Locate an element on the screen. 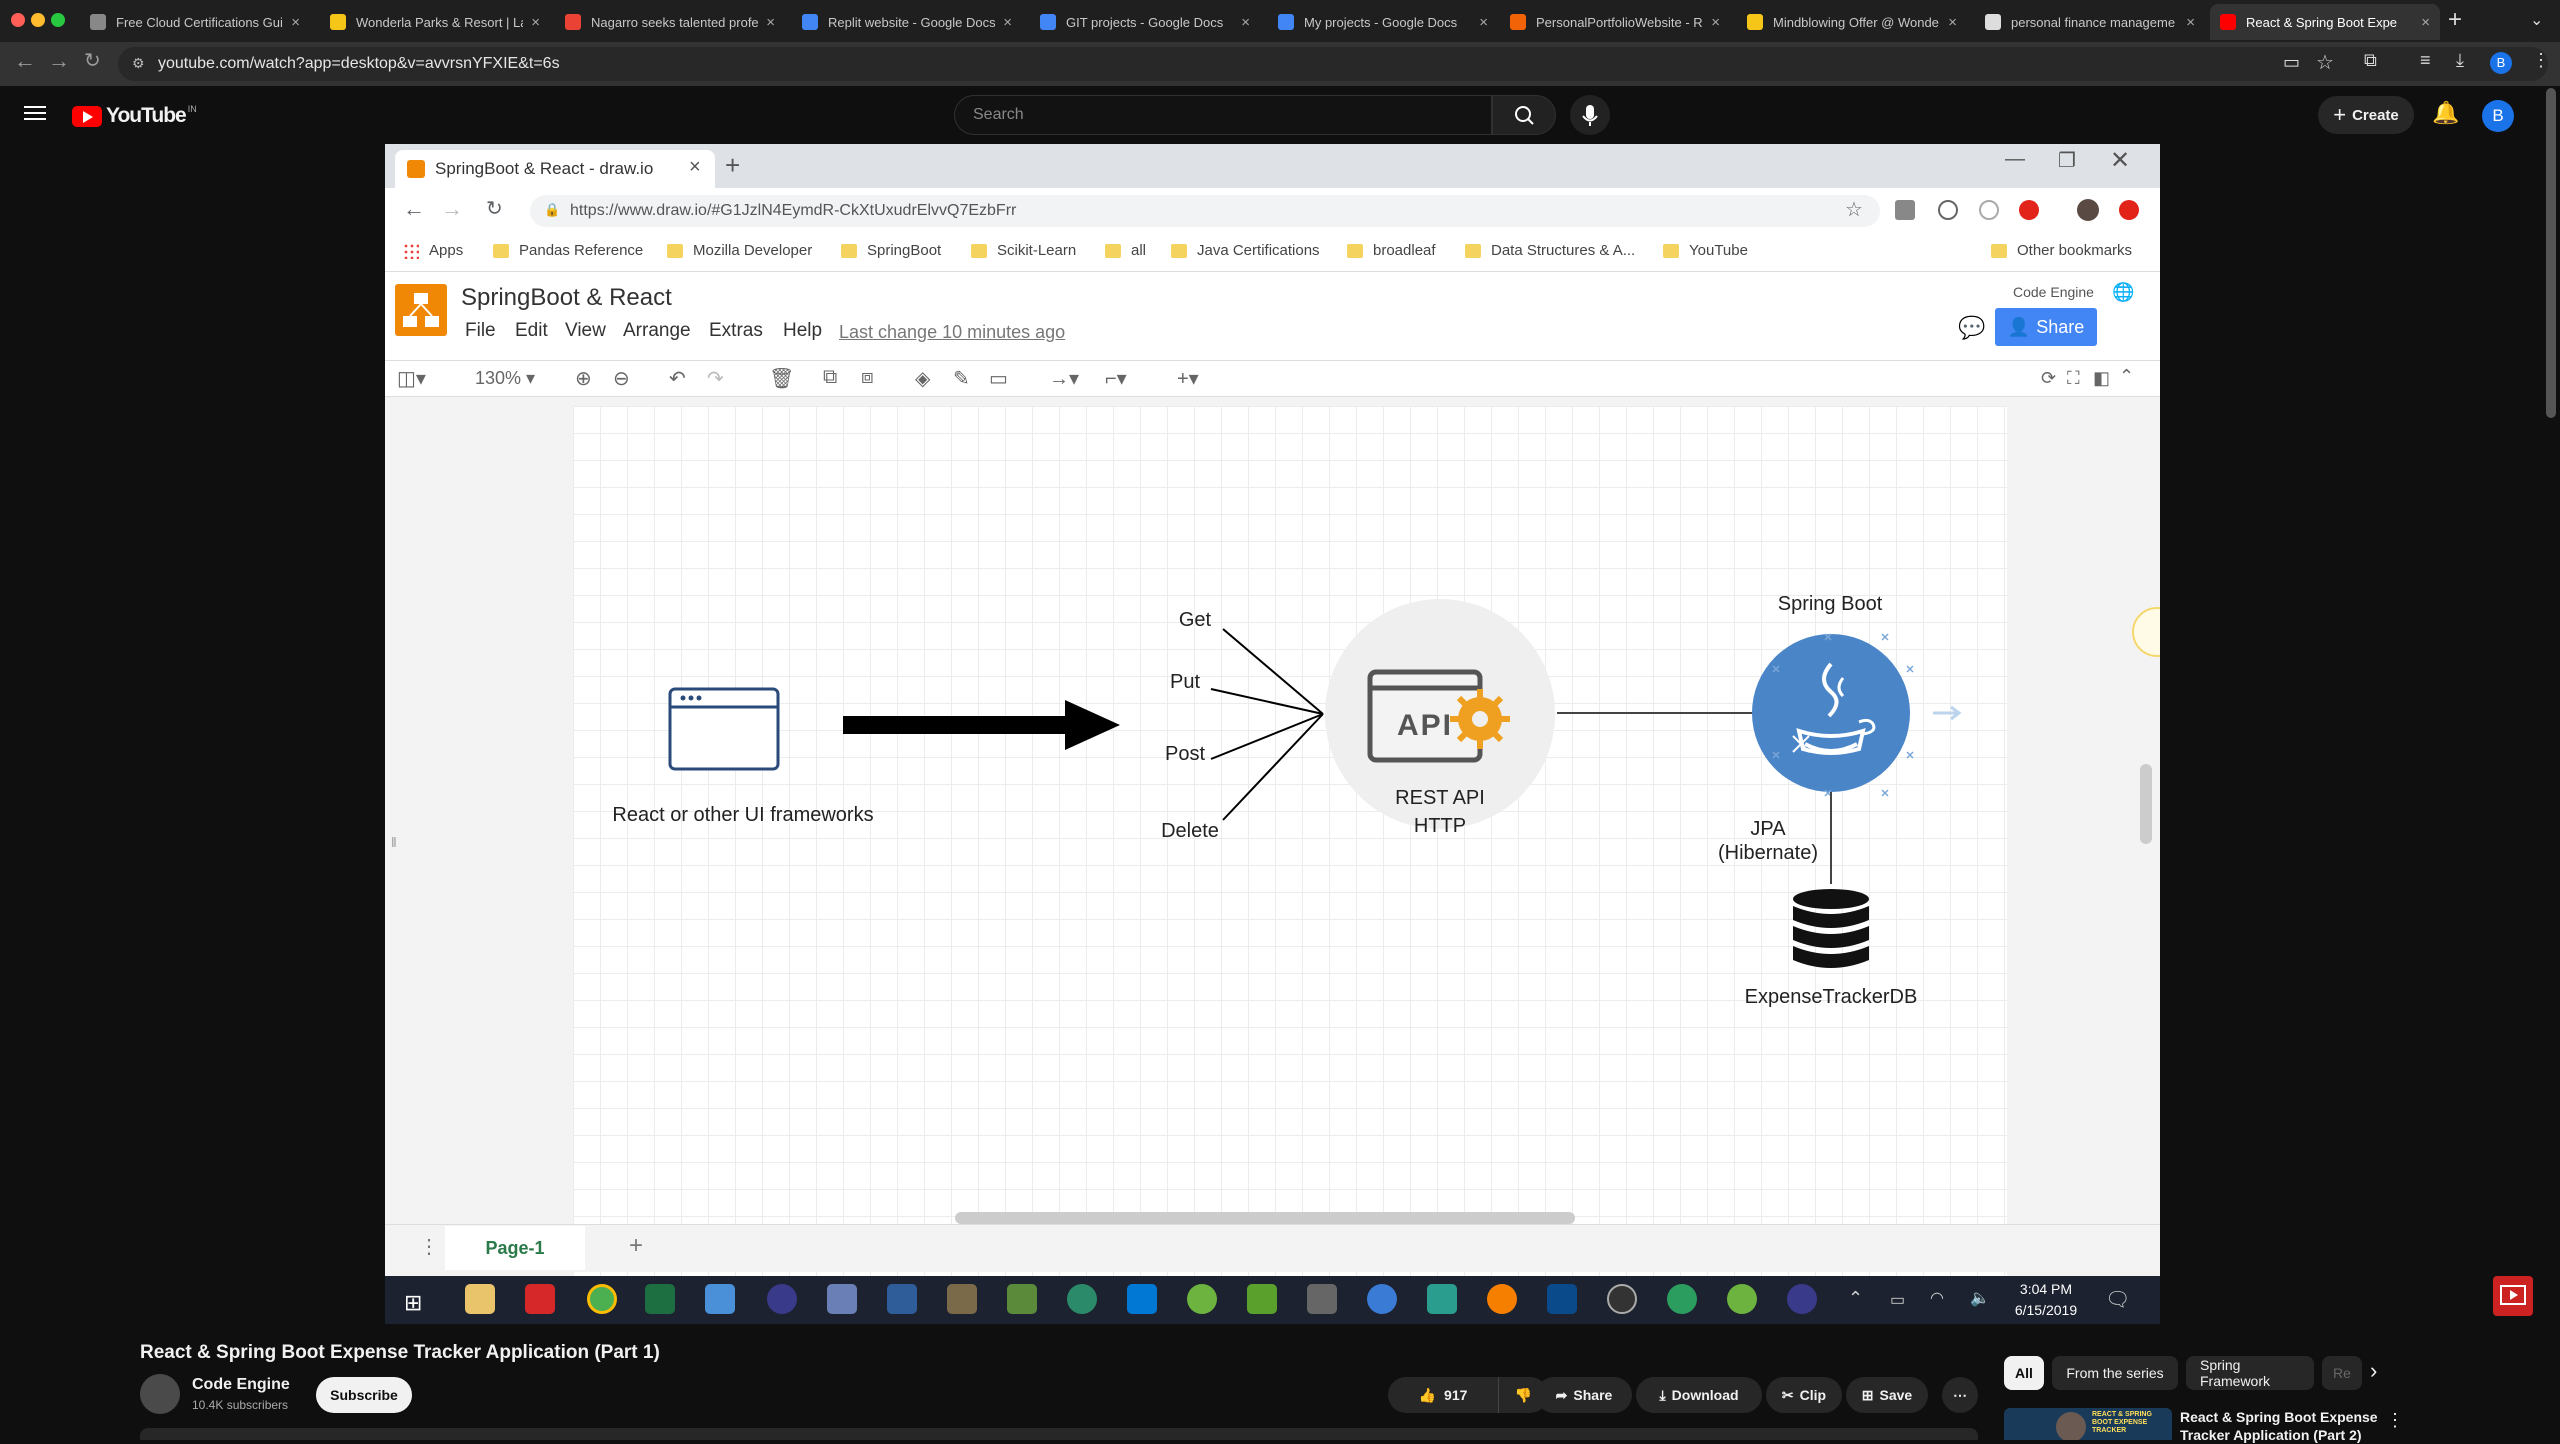 This screenshot has width=2560, height=1444. virtualbox-icon is located at coordinates (842, 1299).